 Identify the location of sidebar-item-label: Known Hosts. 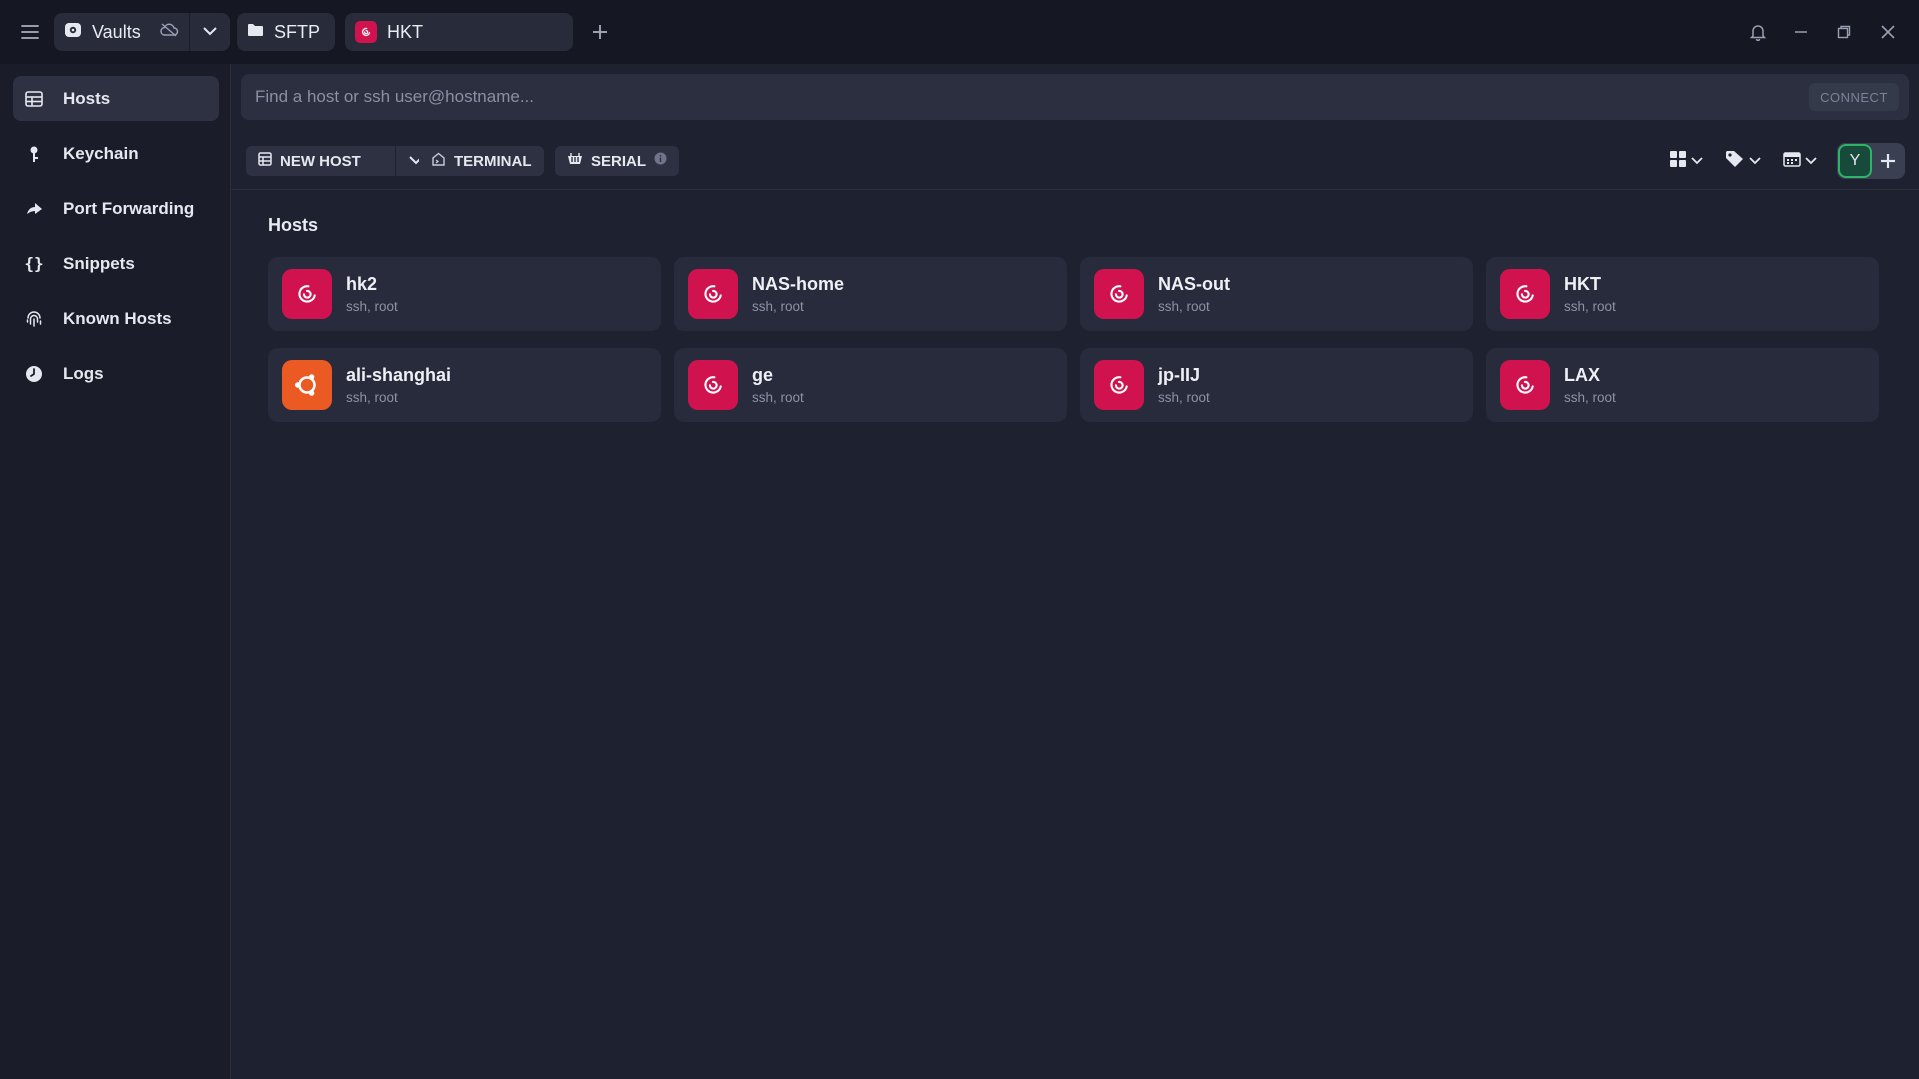
(117, 318).